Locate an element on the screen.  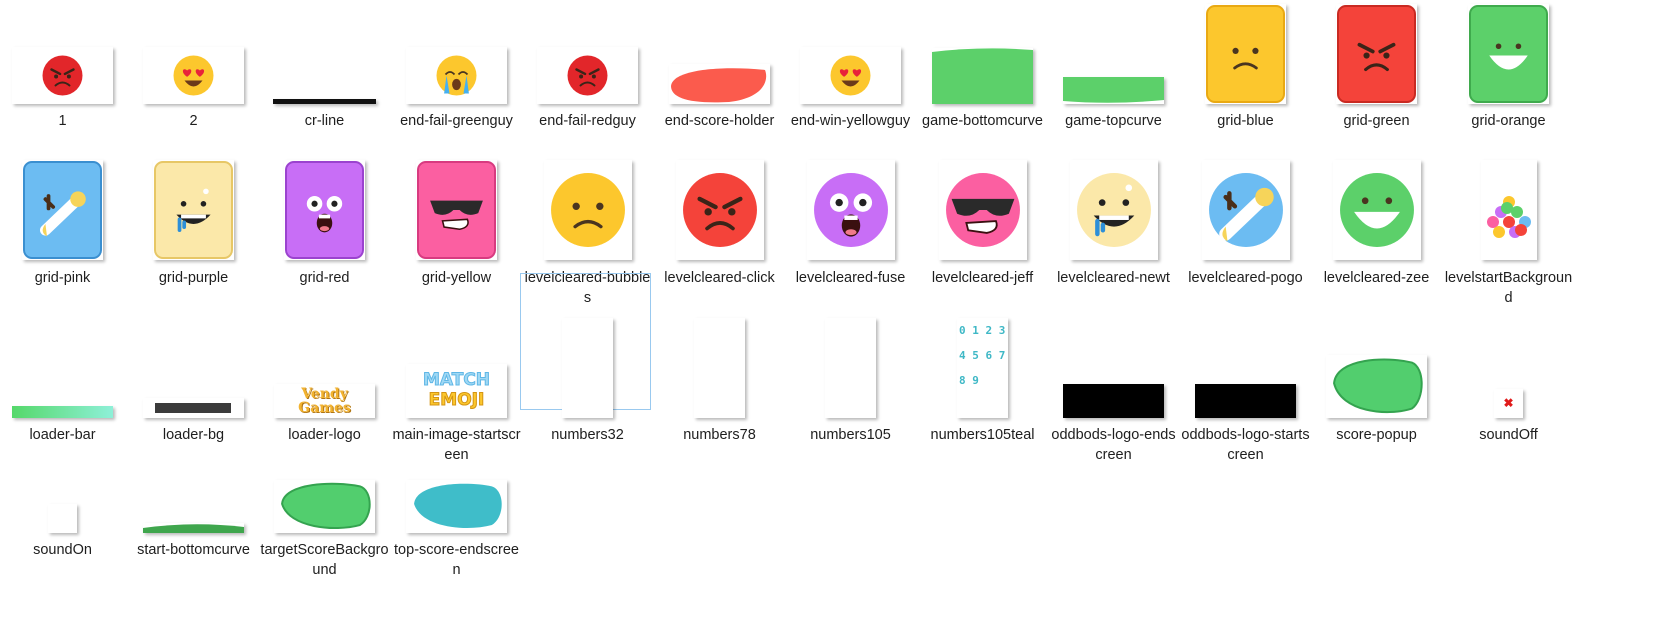
file-item: levelstartBackground is located at coordinates (1508, 213).